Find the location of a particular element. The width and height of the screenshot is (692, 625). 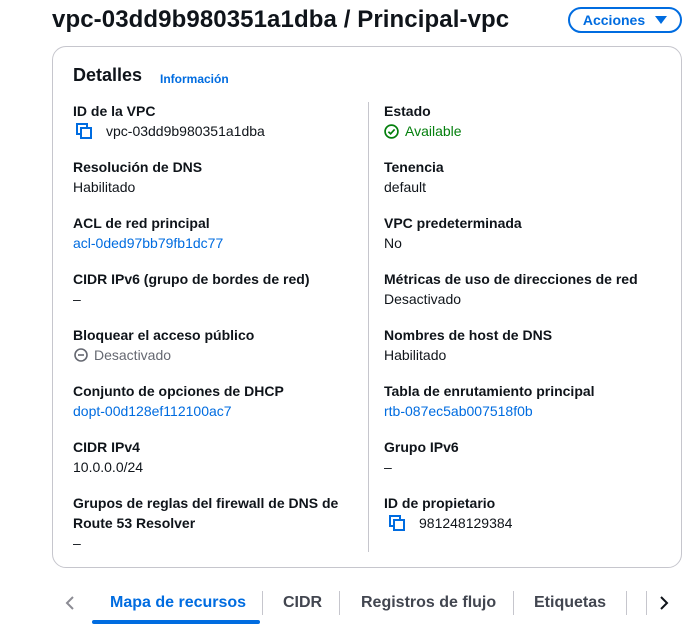

minus-circle-icon is located at coordinates (81, 355).